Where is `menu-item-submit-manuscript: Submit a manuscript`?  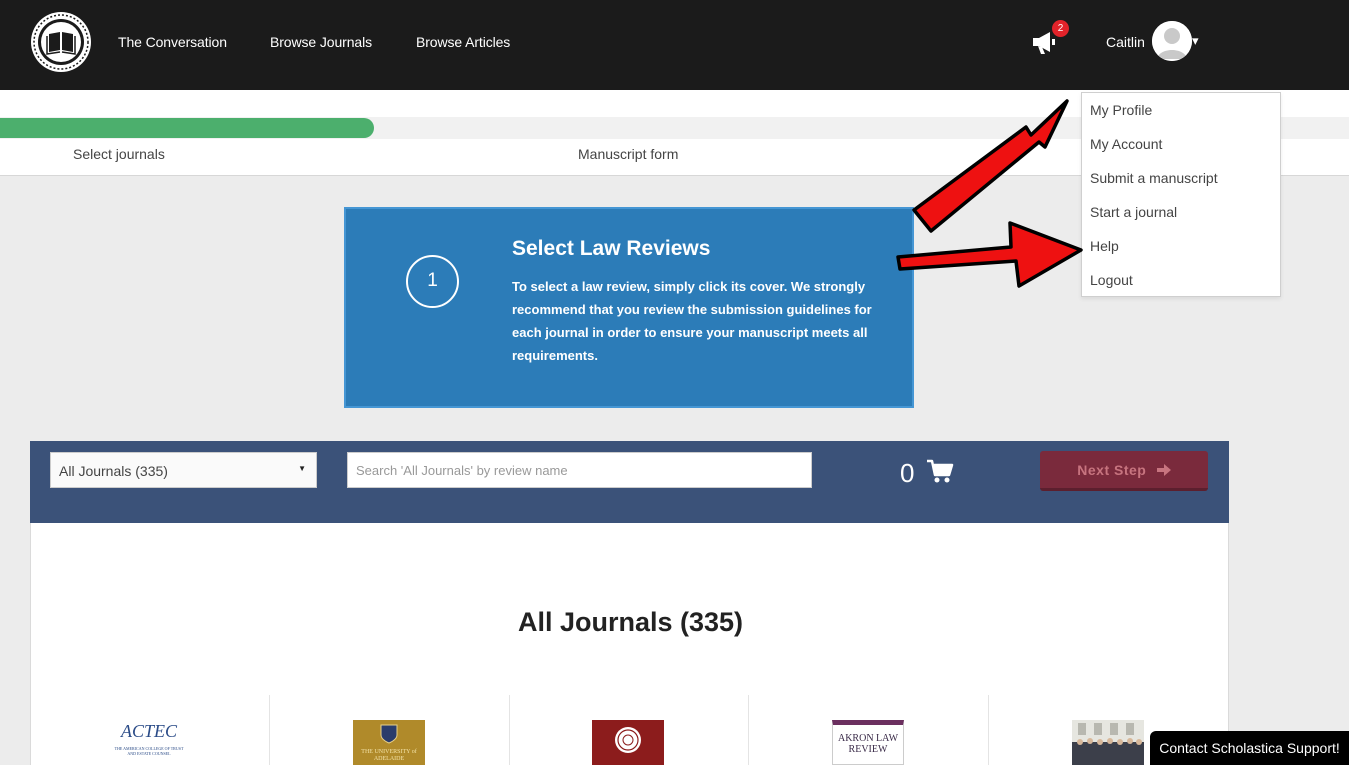
menu-item-submit-manuscript: Submit a manuscript is located at coordinates (1154, 178).